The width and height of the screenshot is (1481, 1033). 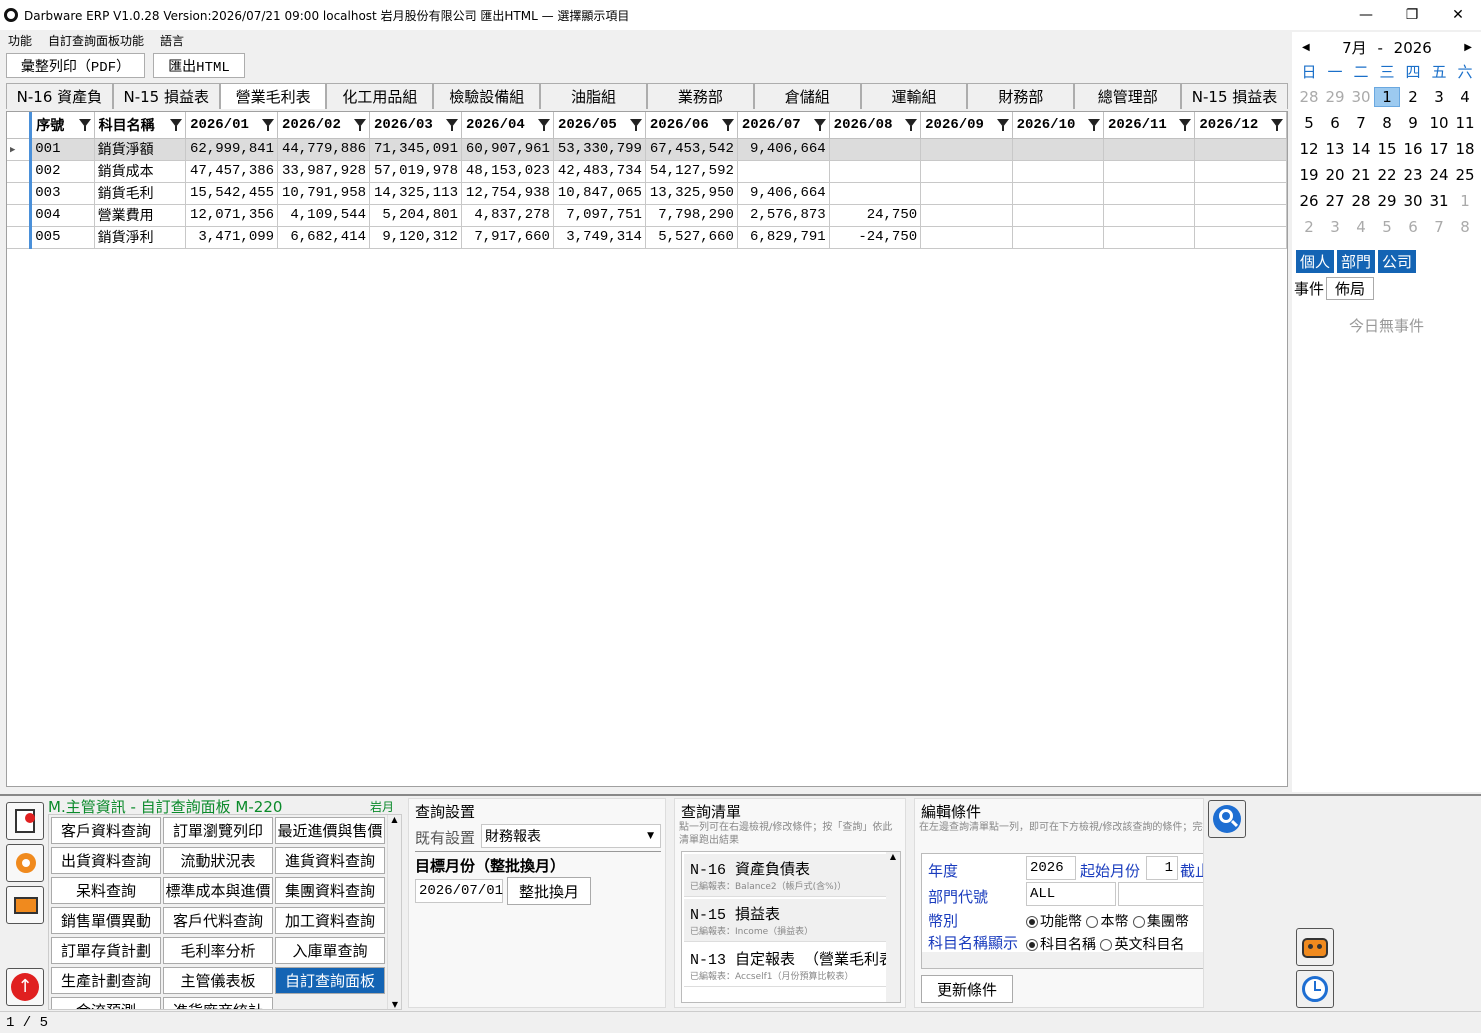 What do you see at coordinates (140, 125) in the screenshot?
I see `column-header: 科目名稱` at bounding box center [140, 125].